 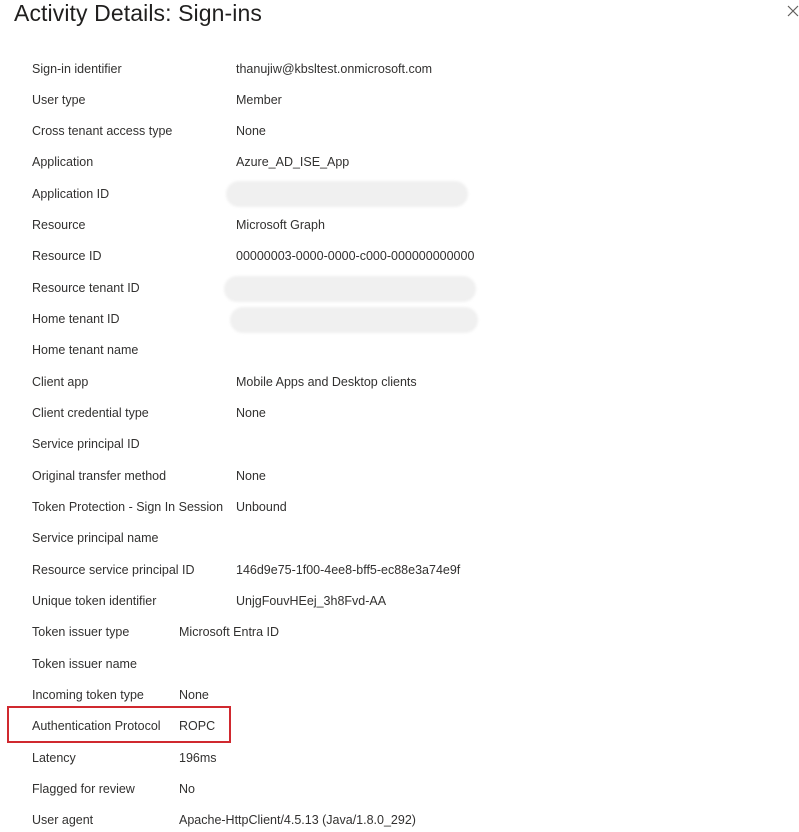 I want to click on detail-row-token-issuer-type: Token issuer type Microsoft Entra ID, so click(x=399, y=632).